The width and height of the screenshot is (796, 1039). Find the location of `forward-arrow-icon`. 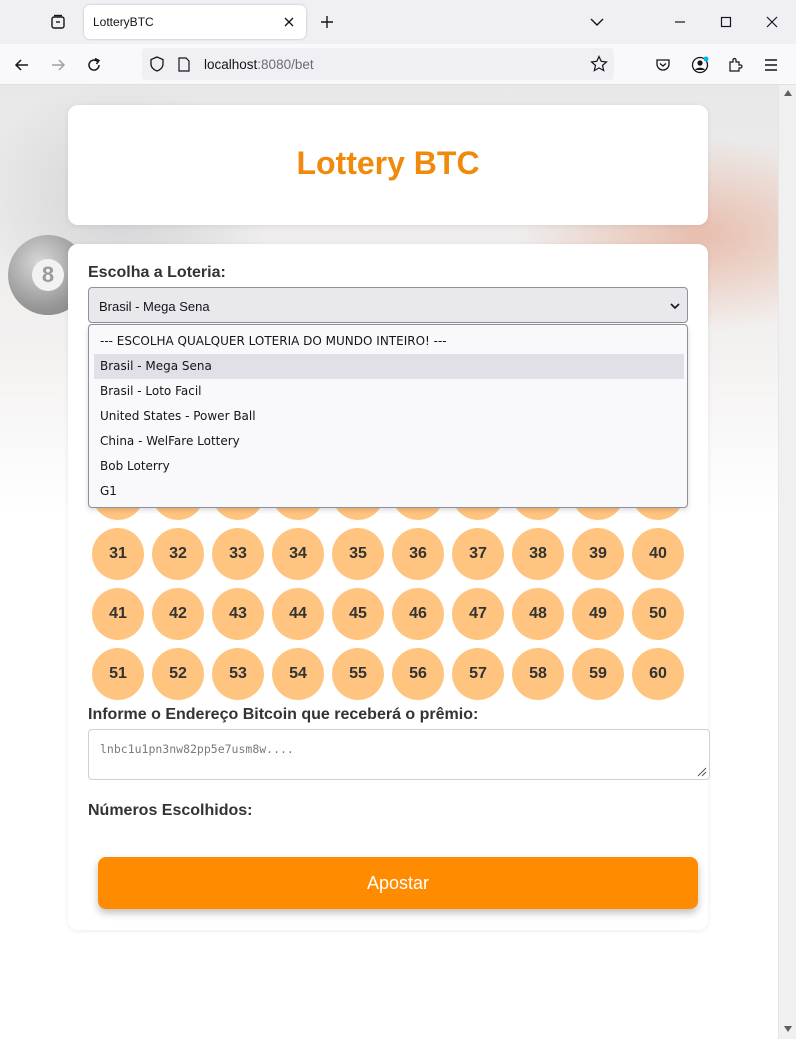

forward-arrow-icon is located at coordinates (58, 65).